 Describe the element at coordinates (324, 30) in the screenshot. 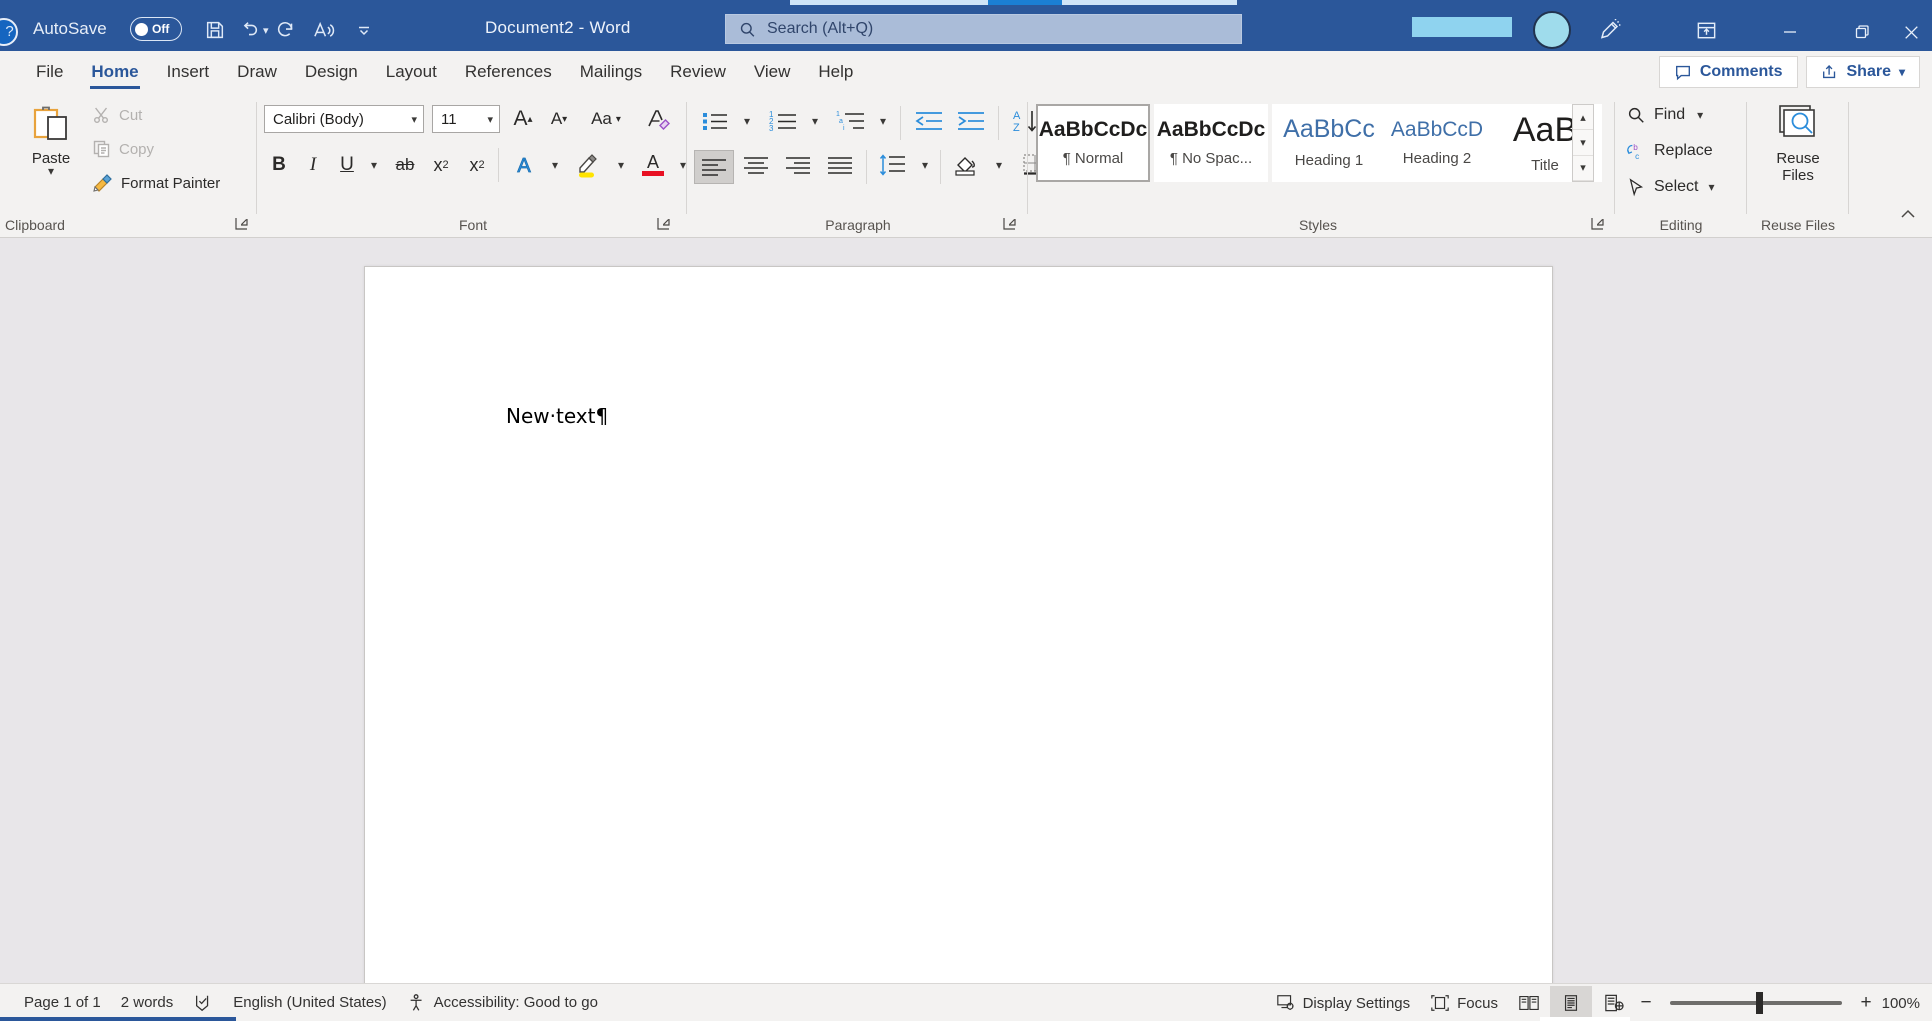

I see `read-aloud-icon` at that location.